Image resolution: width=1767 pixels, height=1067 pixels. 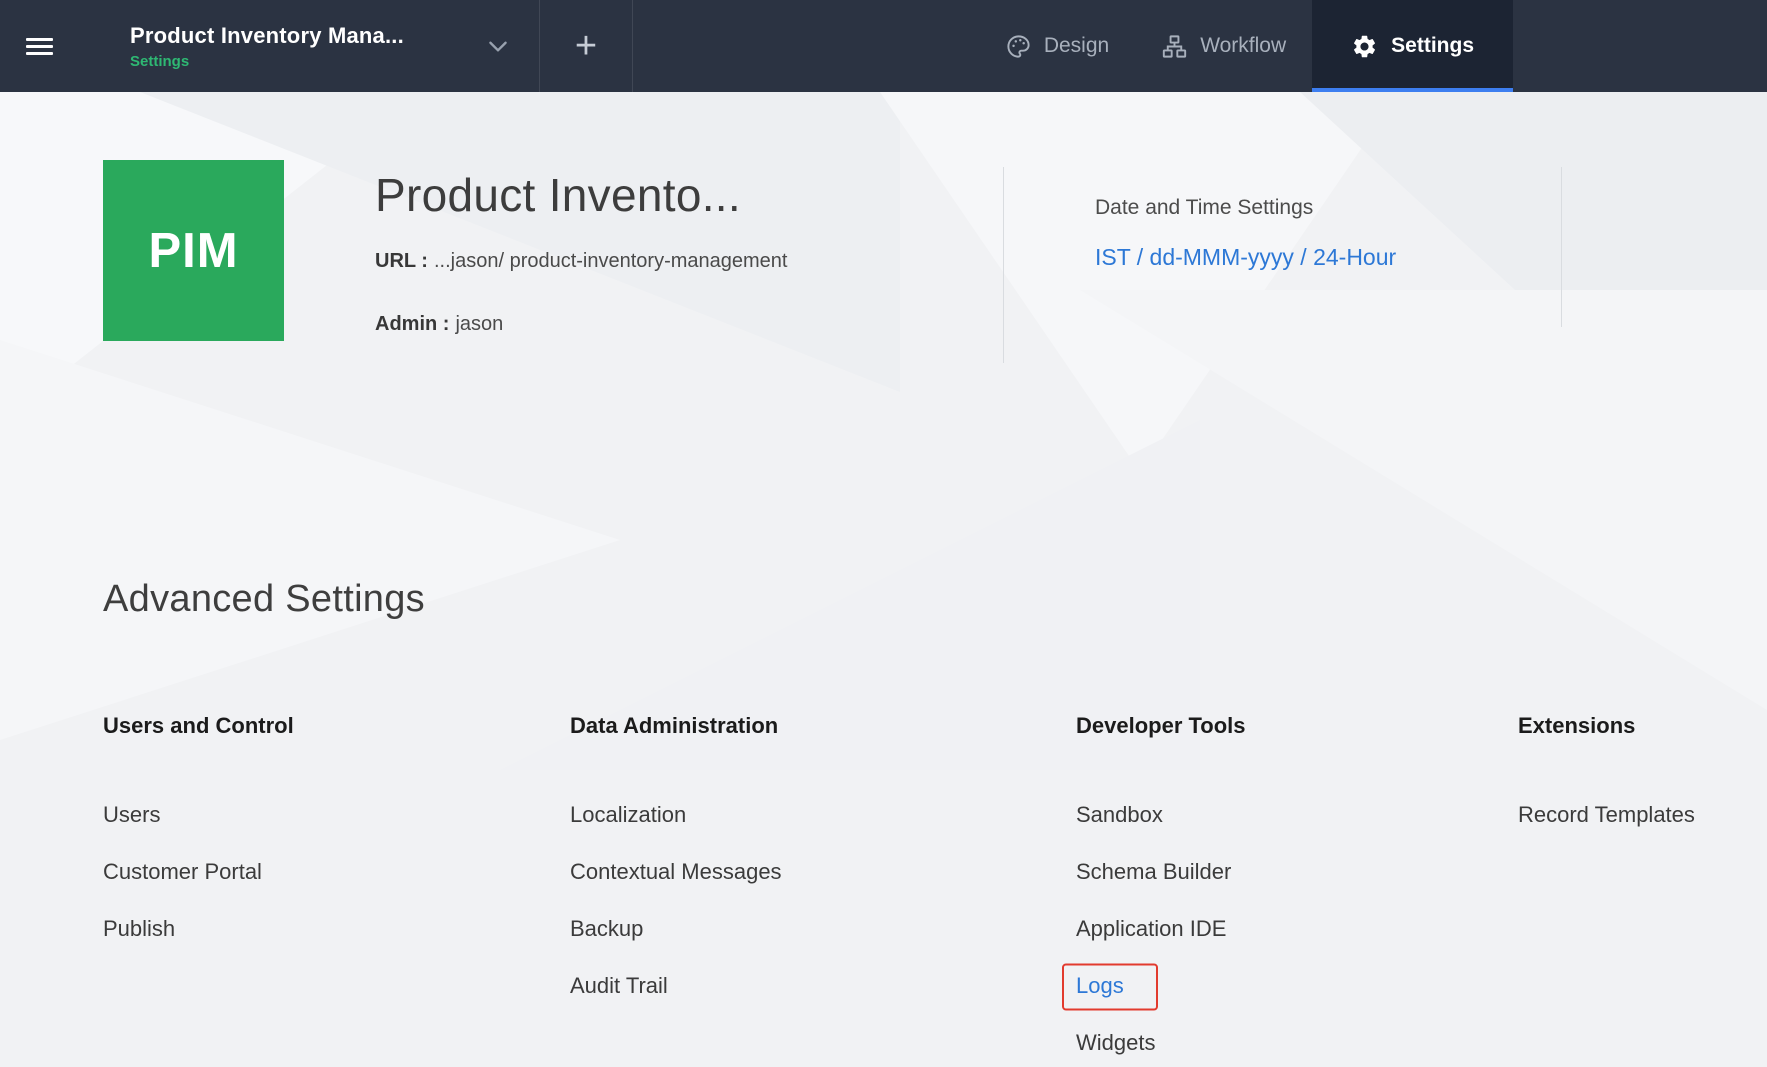 I want to click on workflow-sitemap-icon, so click(x=1174, y=46).